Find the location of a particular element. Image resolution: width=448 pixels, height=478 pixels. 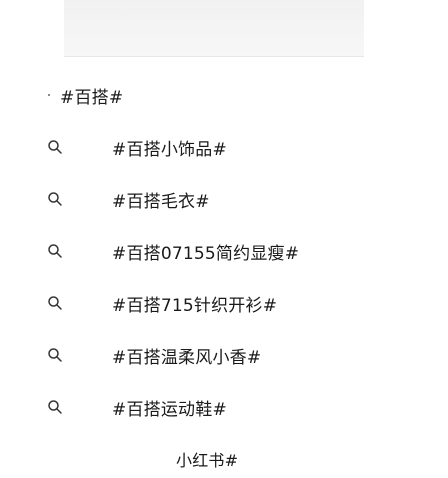

top-bar is located at coordinates (214, 28).